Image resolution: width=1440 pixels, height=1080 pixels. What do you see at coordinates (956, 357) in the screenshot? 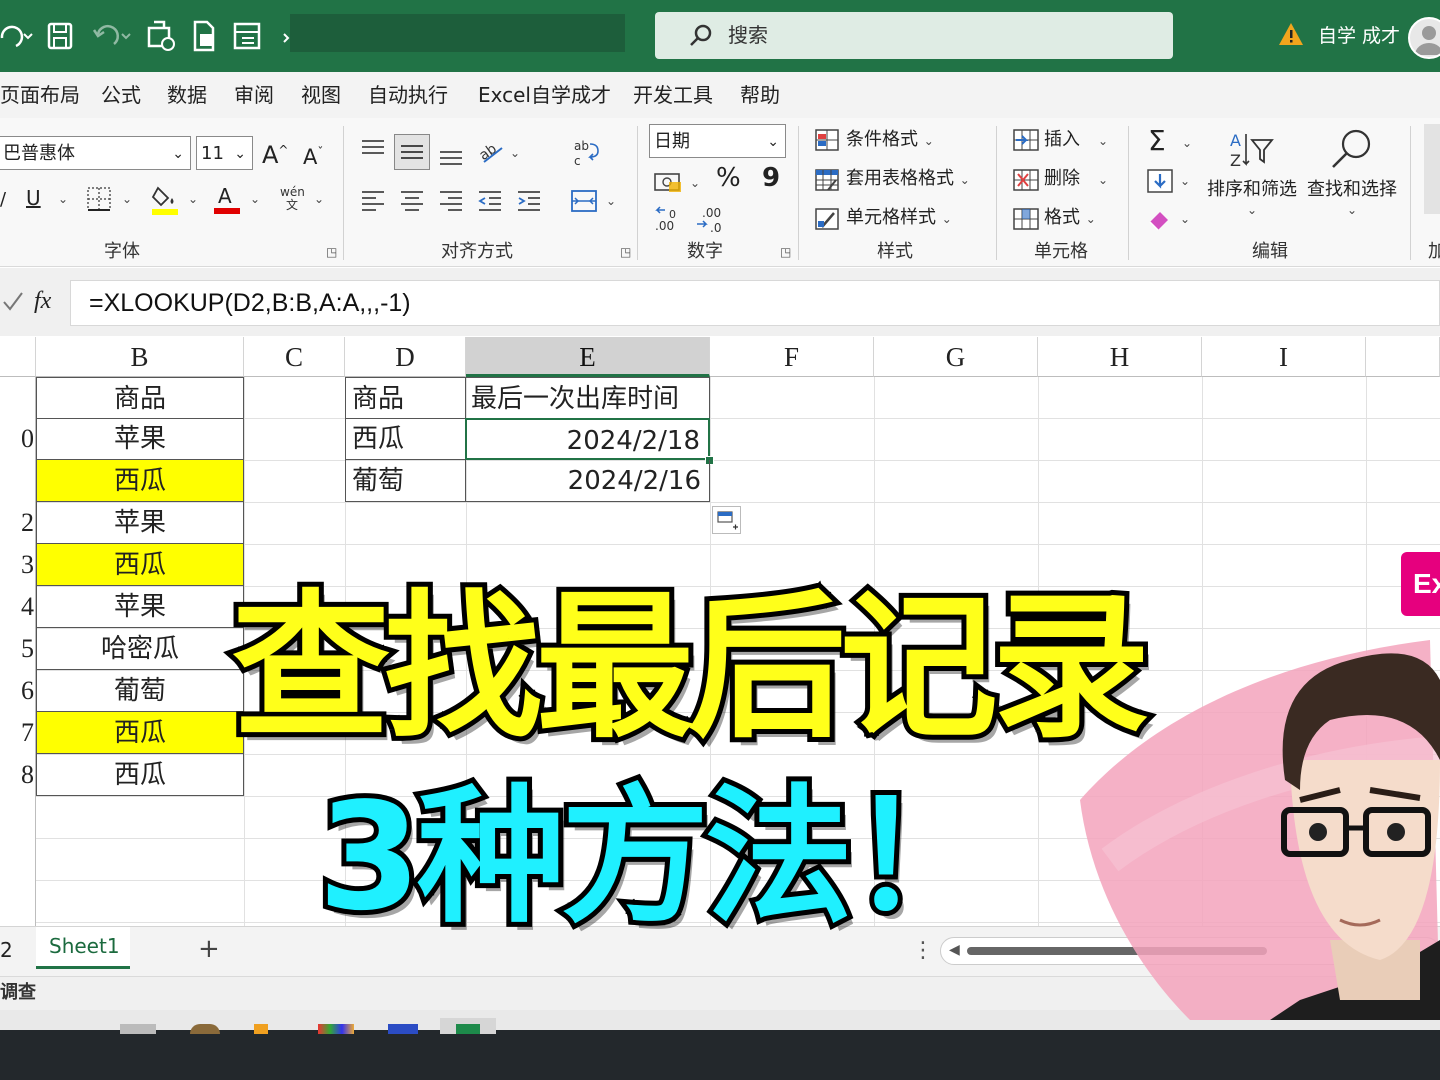
I see `column-header-g: G` at bounding box center [956, 357].